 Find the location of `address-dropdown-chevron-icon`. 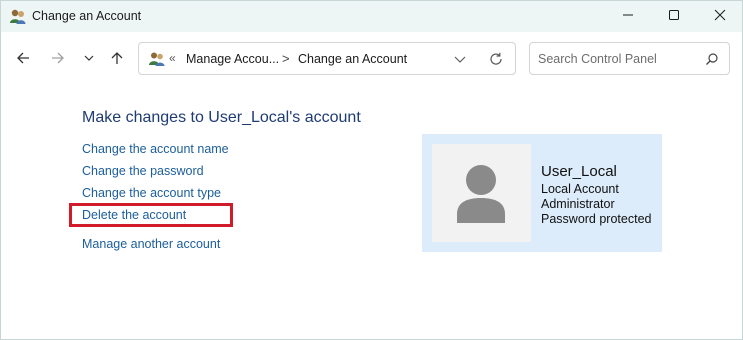

address-dropdown-chevron-icon is located at coordinates (460, 59).